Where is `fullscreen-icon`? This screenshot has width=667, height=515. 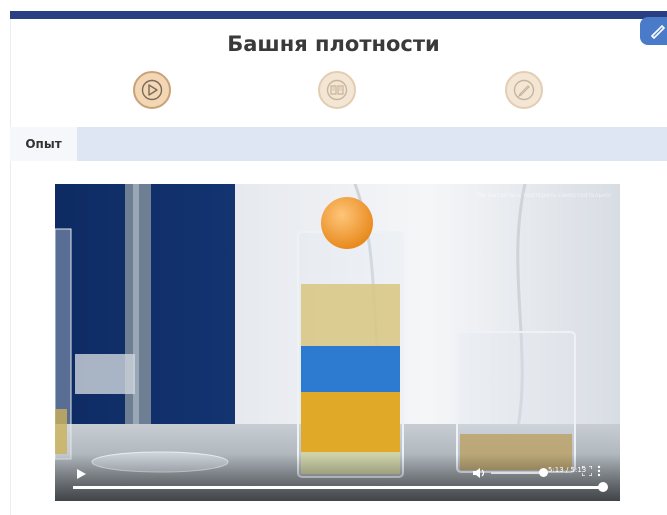 fullscreen-icon is located at coordinates (587, 471).